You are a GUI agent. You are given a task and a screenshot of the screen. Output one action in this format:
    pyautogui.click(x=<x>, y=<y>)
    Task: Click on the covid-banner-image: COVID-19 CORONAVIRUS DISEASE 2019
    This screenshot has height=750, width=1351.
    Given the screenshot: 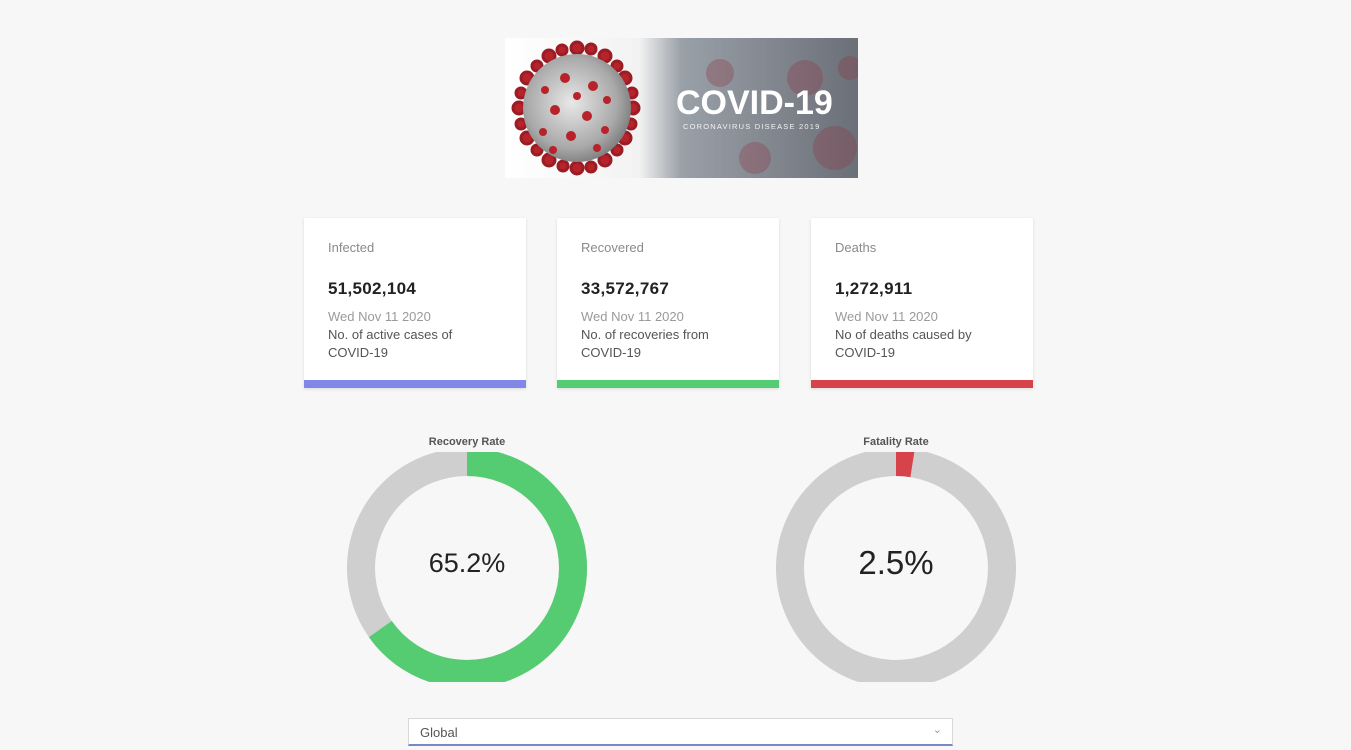 What is the action you would take?
    pyautogui.click(x=681, y=108)
    